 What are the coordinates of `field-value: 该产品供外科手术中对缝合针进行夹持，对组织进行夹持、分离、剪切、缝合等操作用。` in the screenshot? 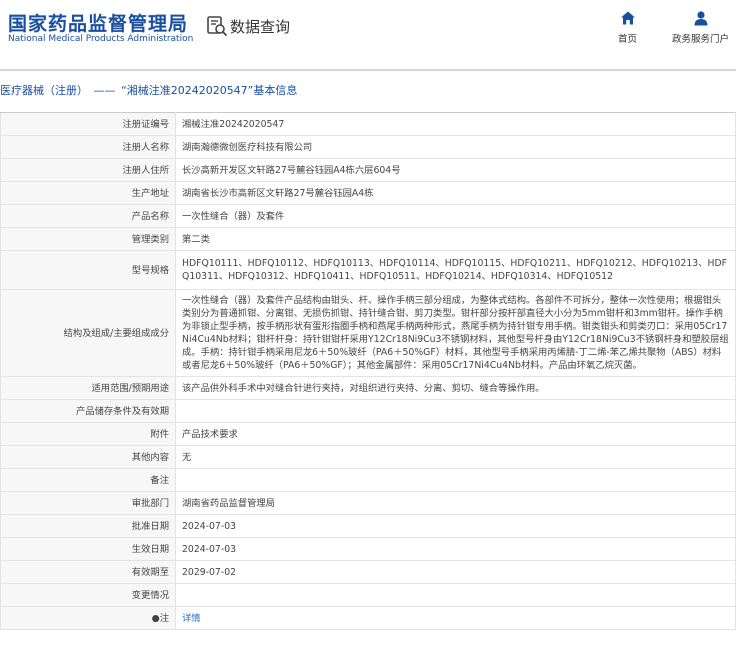 It's located at (455, 388).